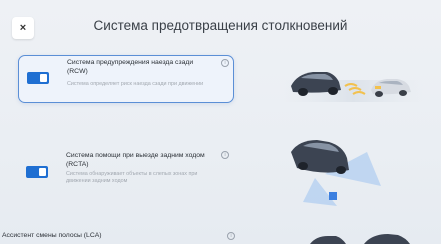 The image size is (441, 244). I want to click on feature-row-lca: Ассистент смены полосы (LCA) i, so click(118, 236).